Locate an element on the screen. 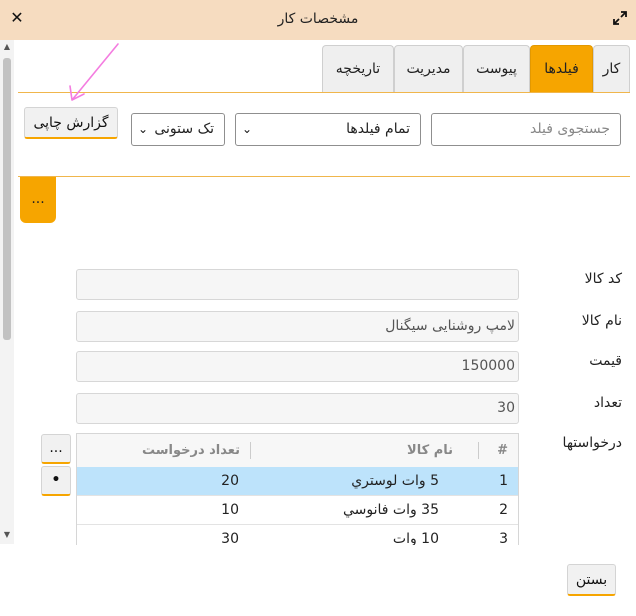 The width and height of the screenshot is (636, 616). tab-job: کار is located at coordinates (611, 68).